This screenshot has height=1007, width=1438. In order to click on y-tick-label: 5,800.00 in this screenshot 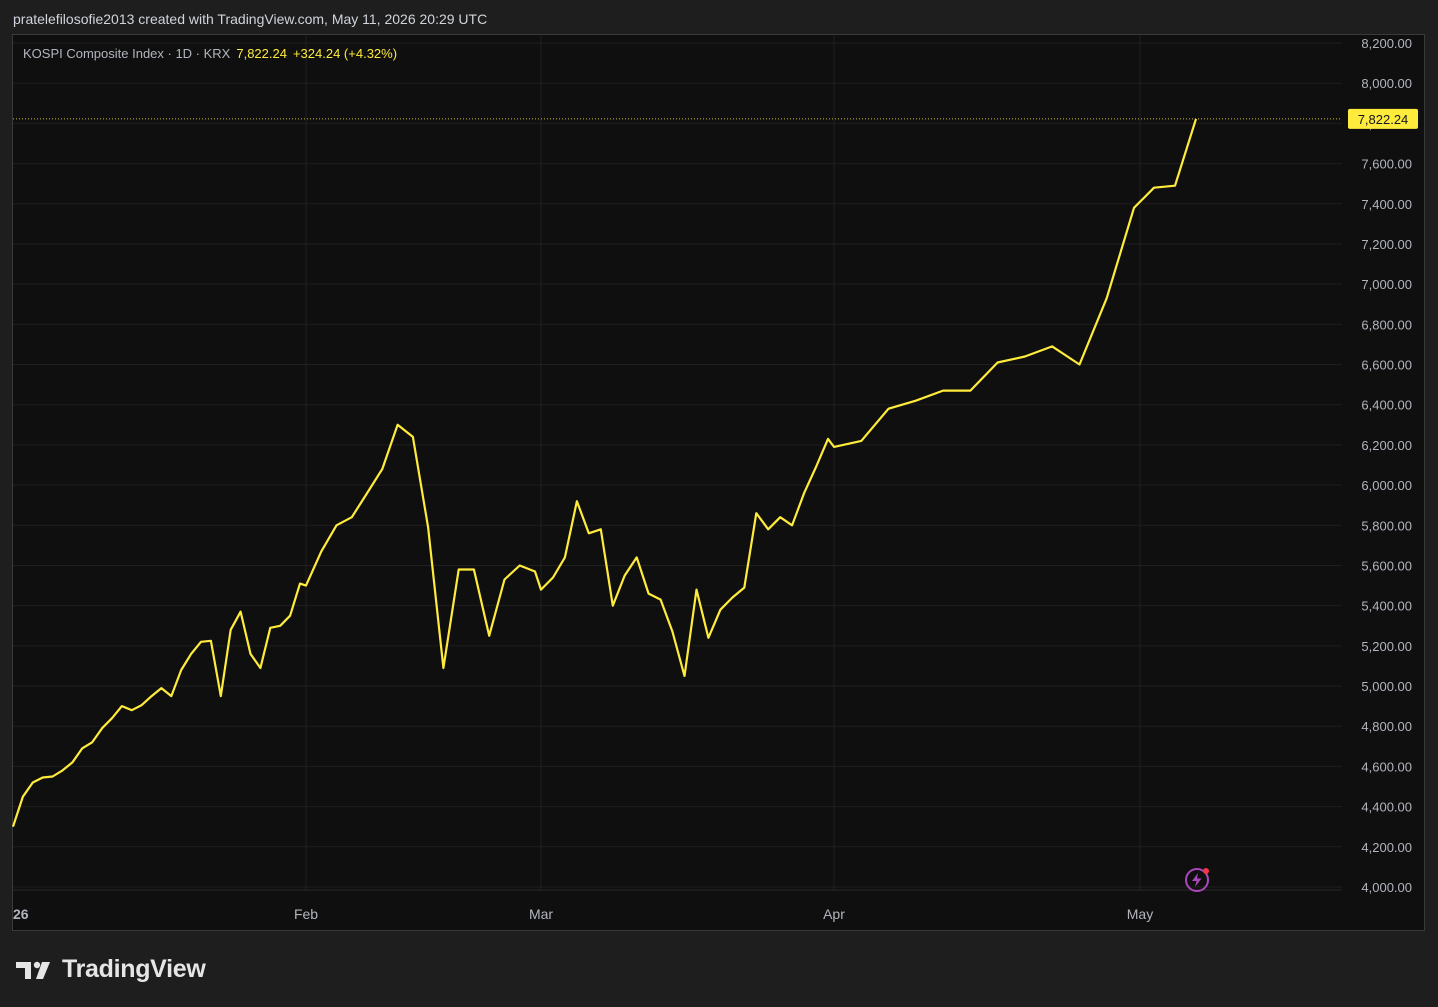, I will do `click(1386, 525)`.